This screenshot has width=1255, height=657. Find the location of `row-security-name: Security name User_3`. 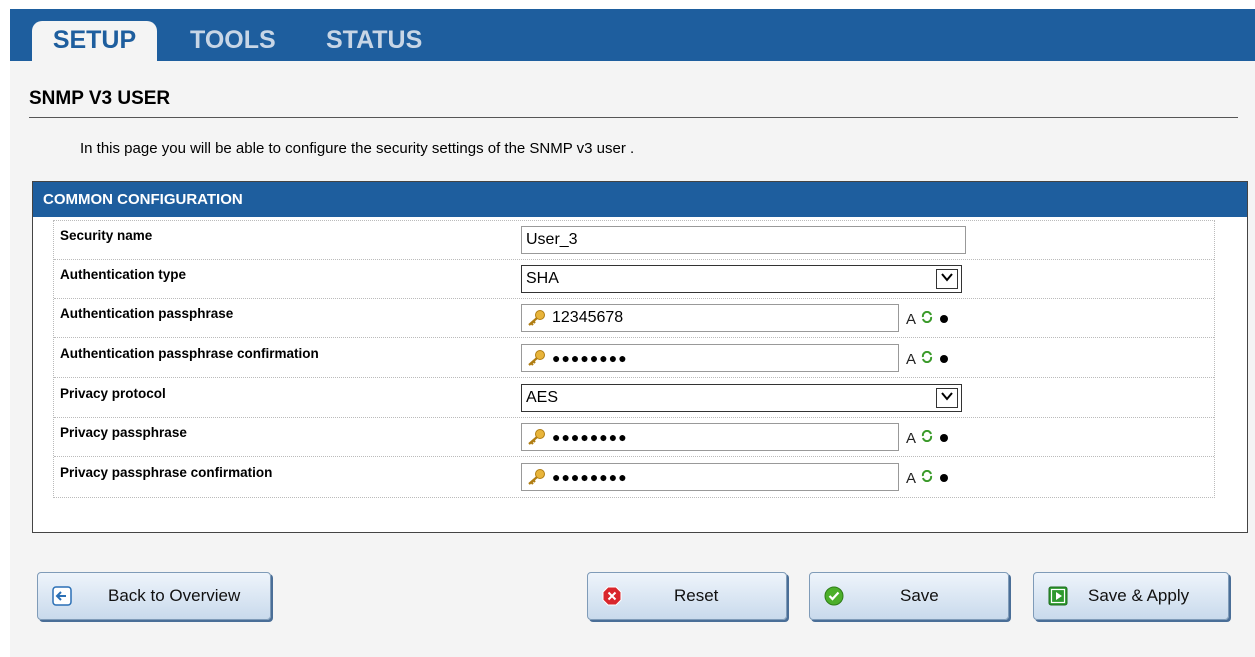

row-security-name: Security name User_3 is located at coordinates (634, 240).